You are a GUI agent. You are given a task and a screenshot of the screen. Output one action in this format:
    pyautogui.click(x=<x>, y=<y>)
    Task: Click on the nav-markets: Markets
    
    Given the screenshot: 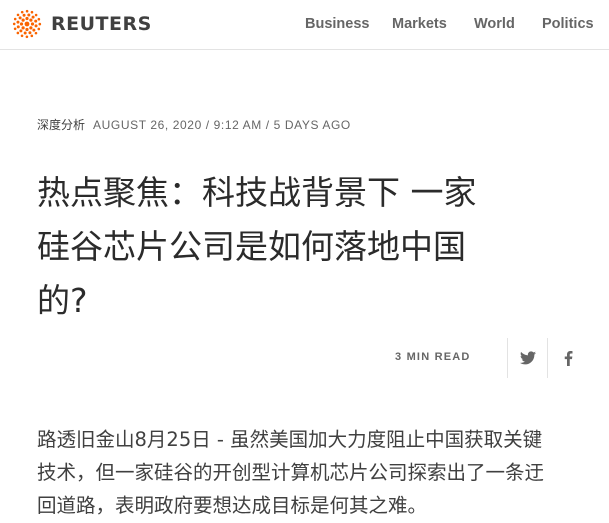 What is the action you would take?
    pyautogui.click(x=419, y=24)
    